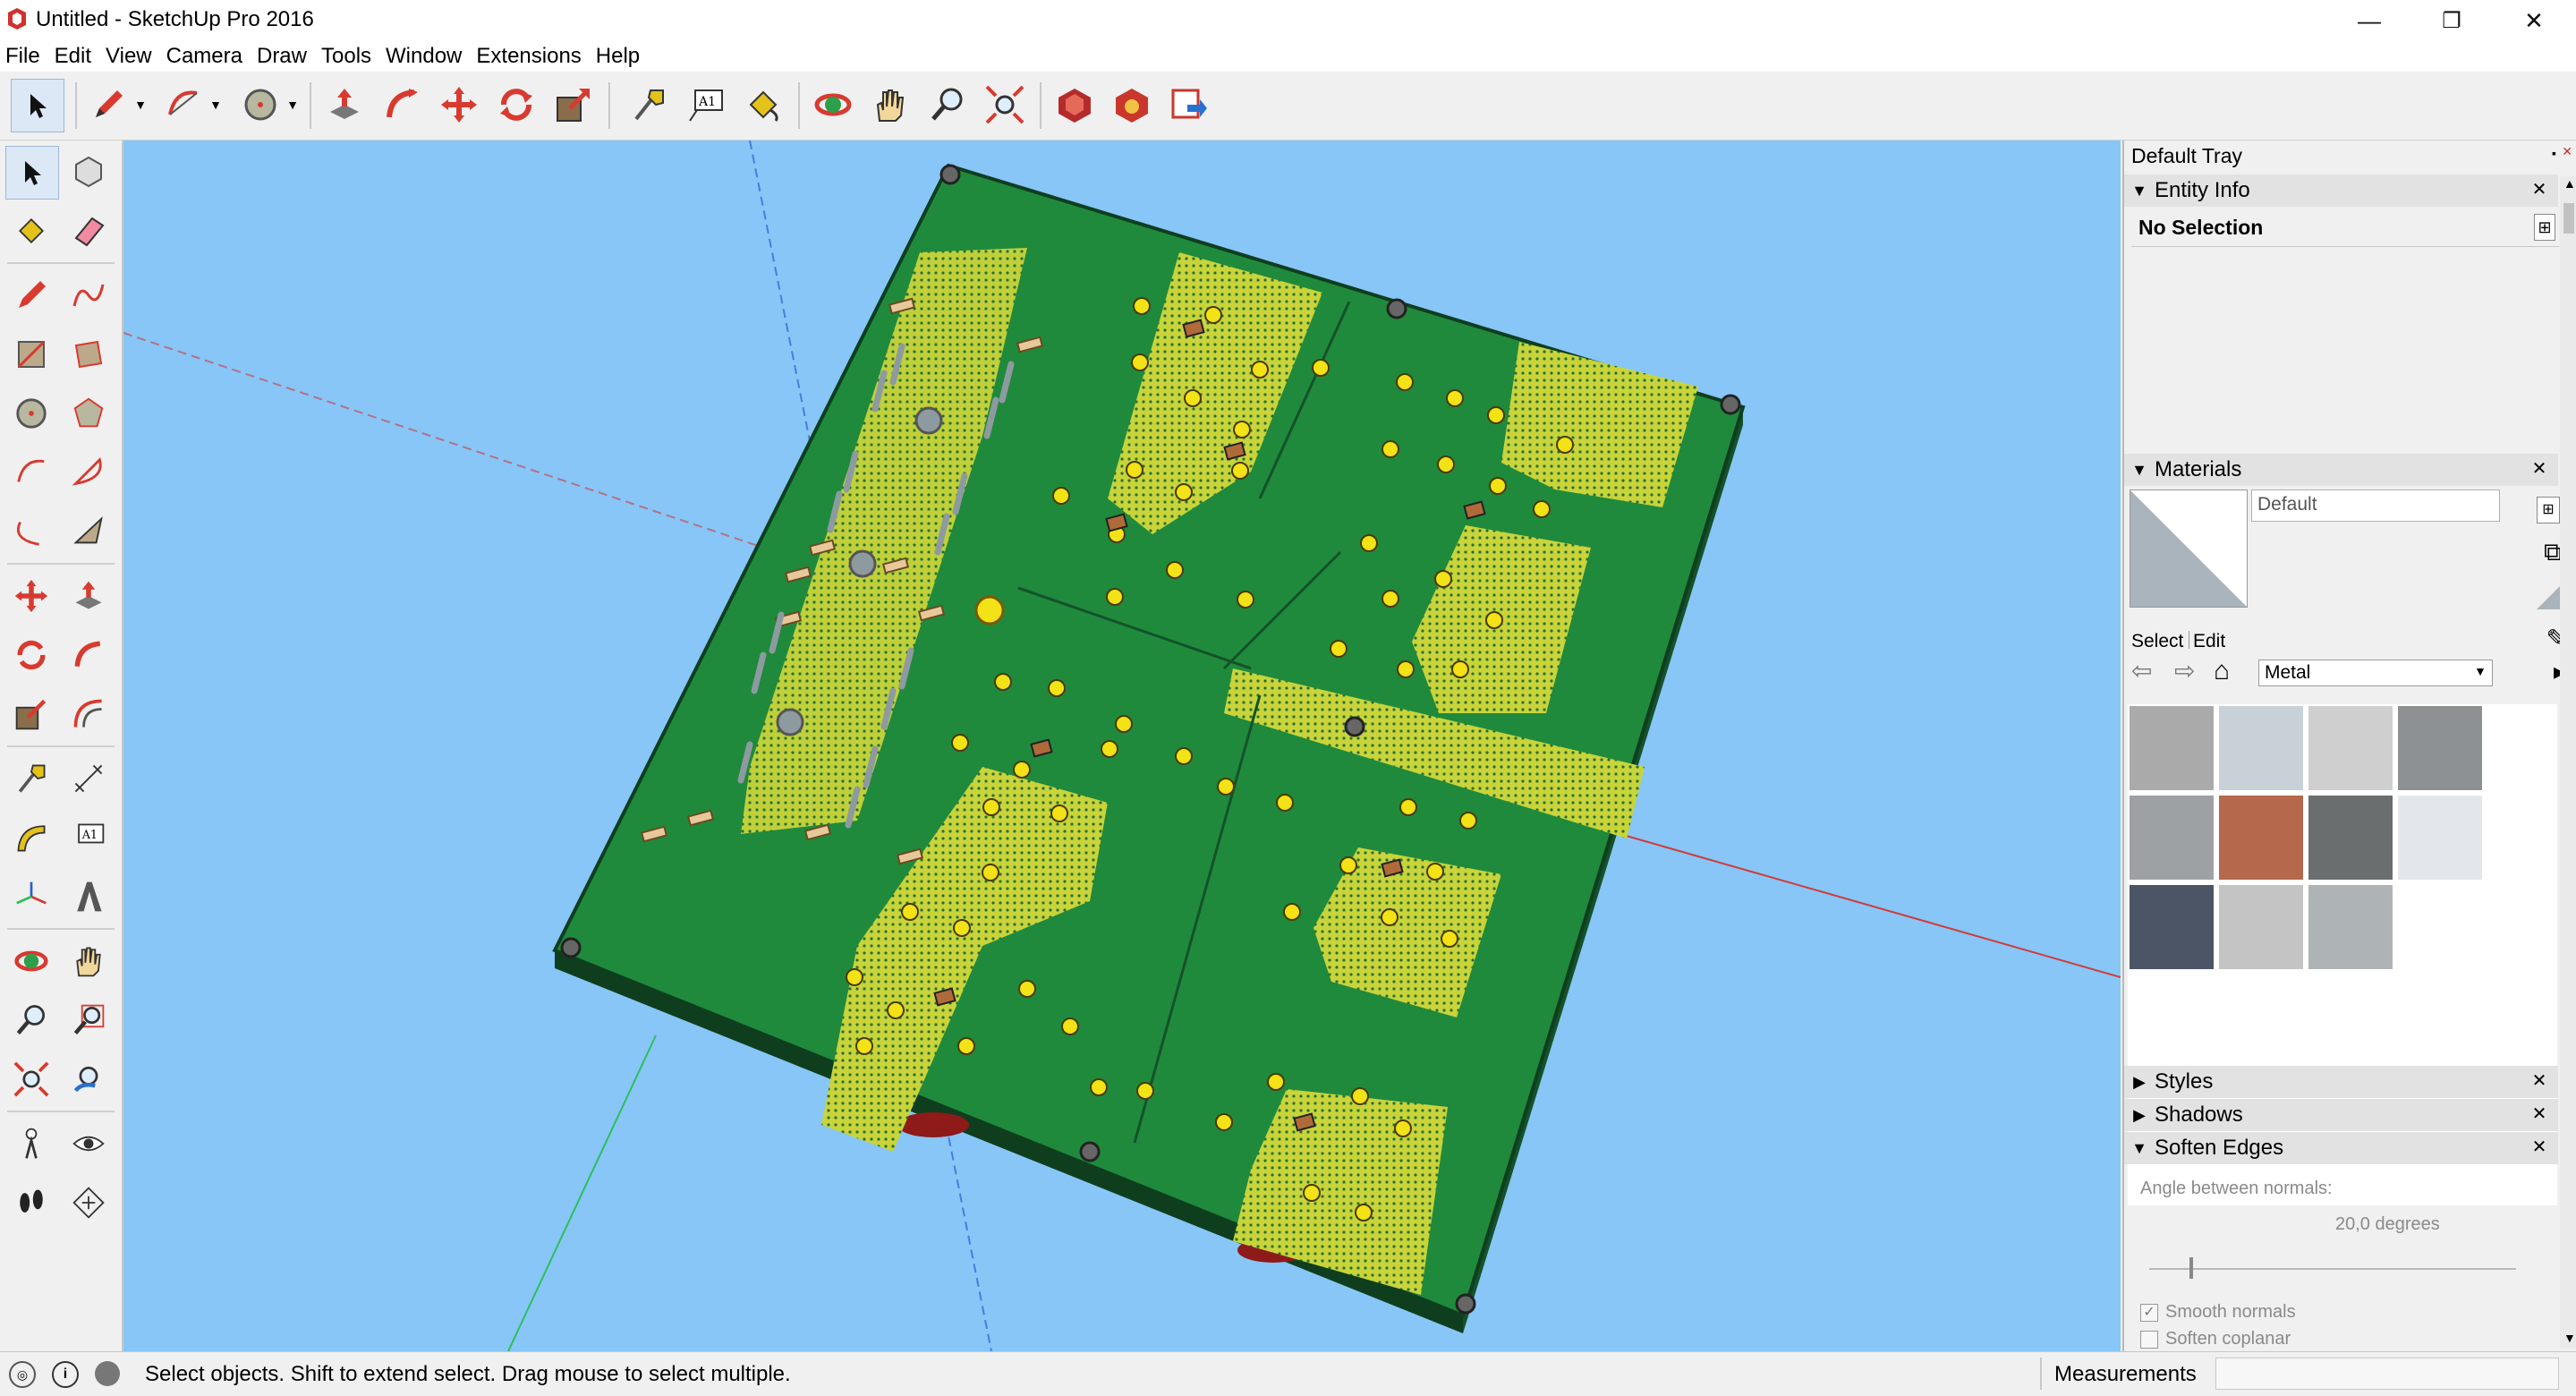 This screenshot has height=1396, width=2576. What do you see at coordinates (2567, 151) in the screenshot?
I see `tray-close-icon: ✕` at bounding box center [2567, 151].